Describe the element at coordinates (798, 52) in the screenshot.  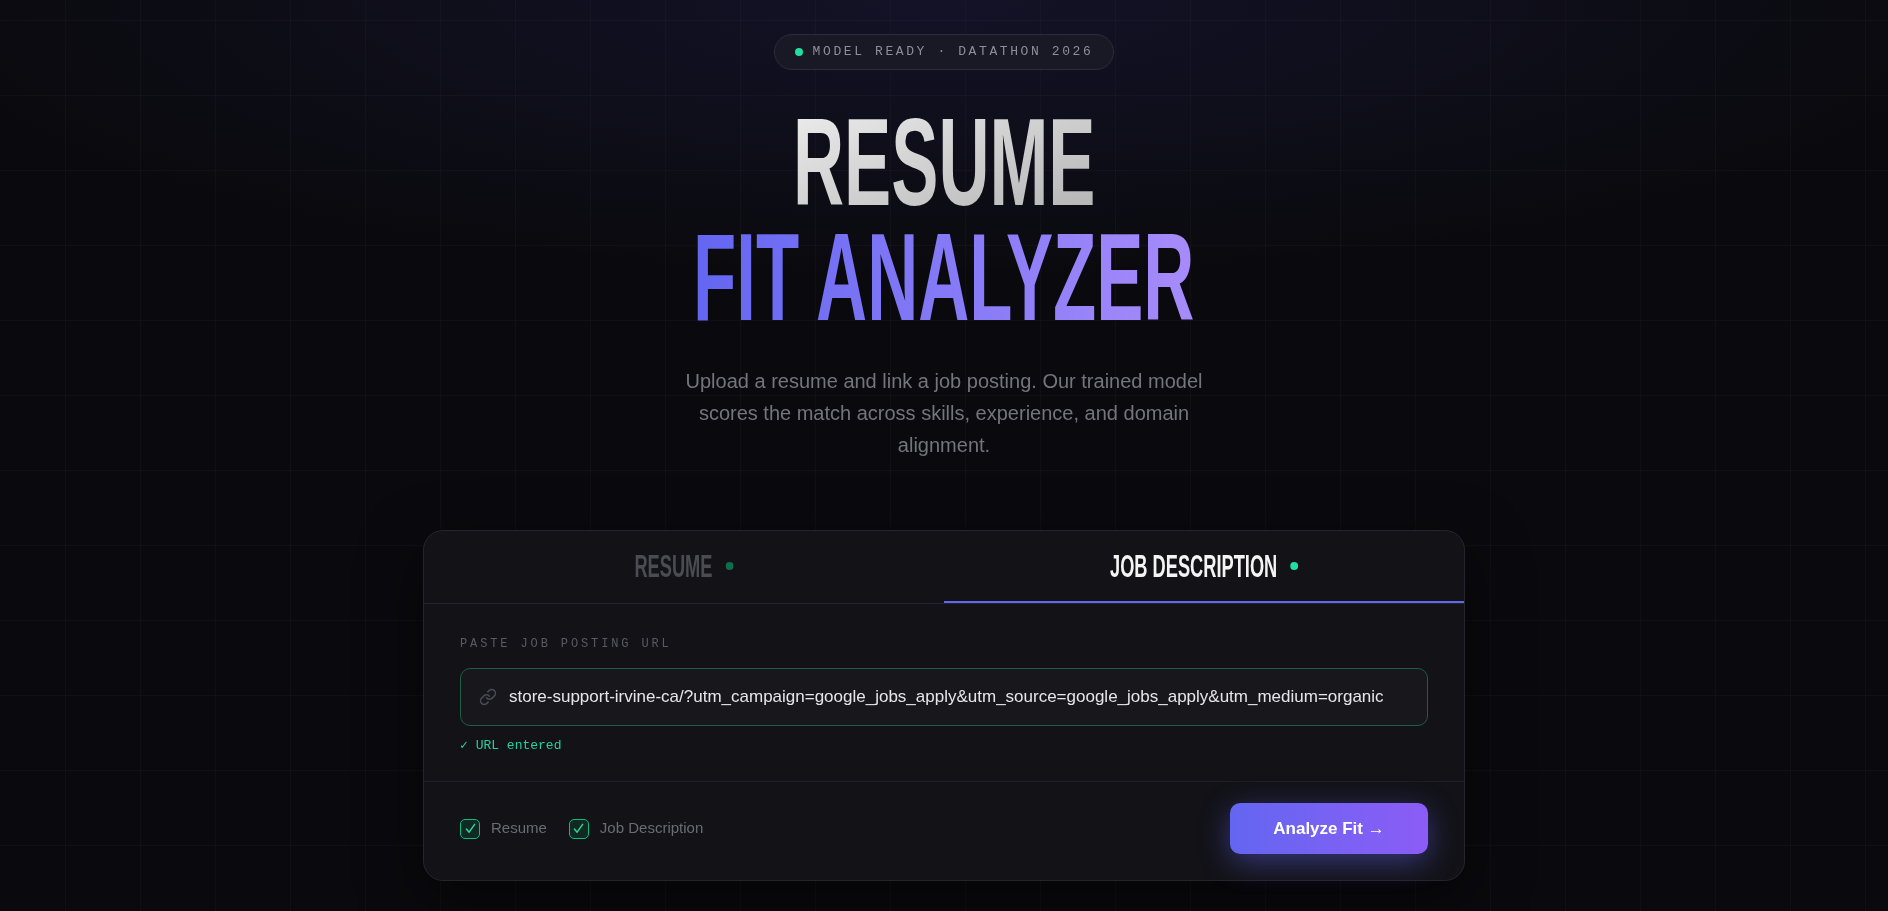
I see `status-dot-icon` at that location.